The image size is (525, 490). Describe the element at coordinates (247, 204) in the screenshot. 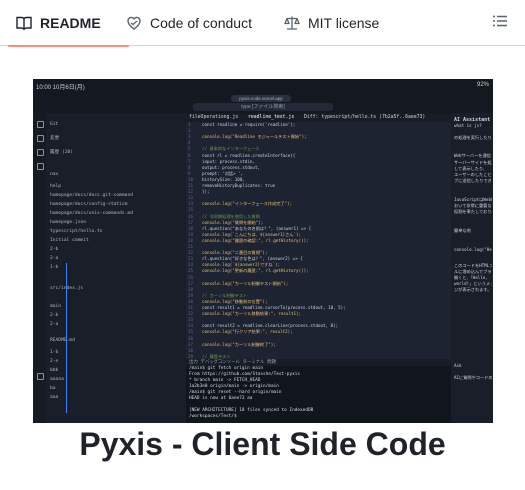

I see `code-line: console.log("インターフェース作成完了");` at that location.